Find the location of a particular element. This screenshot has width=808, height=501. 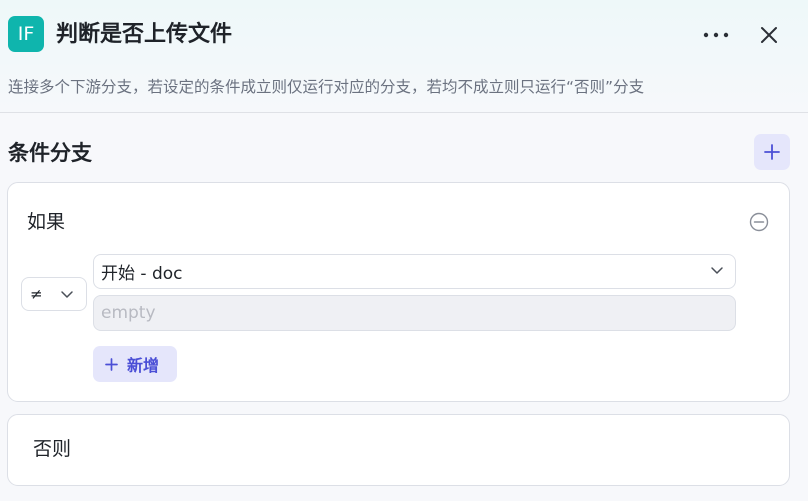

variable-select: 开始 - doc is located at coordinates (414, 271).